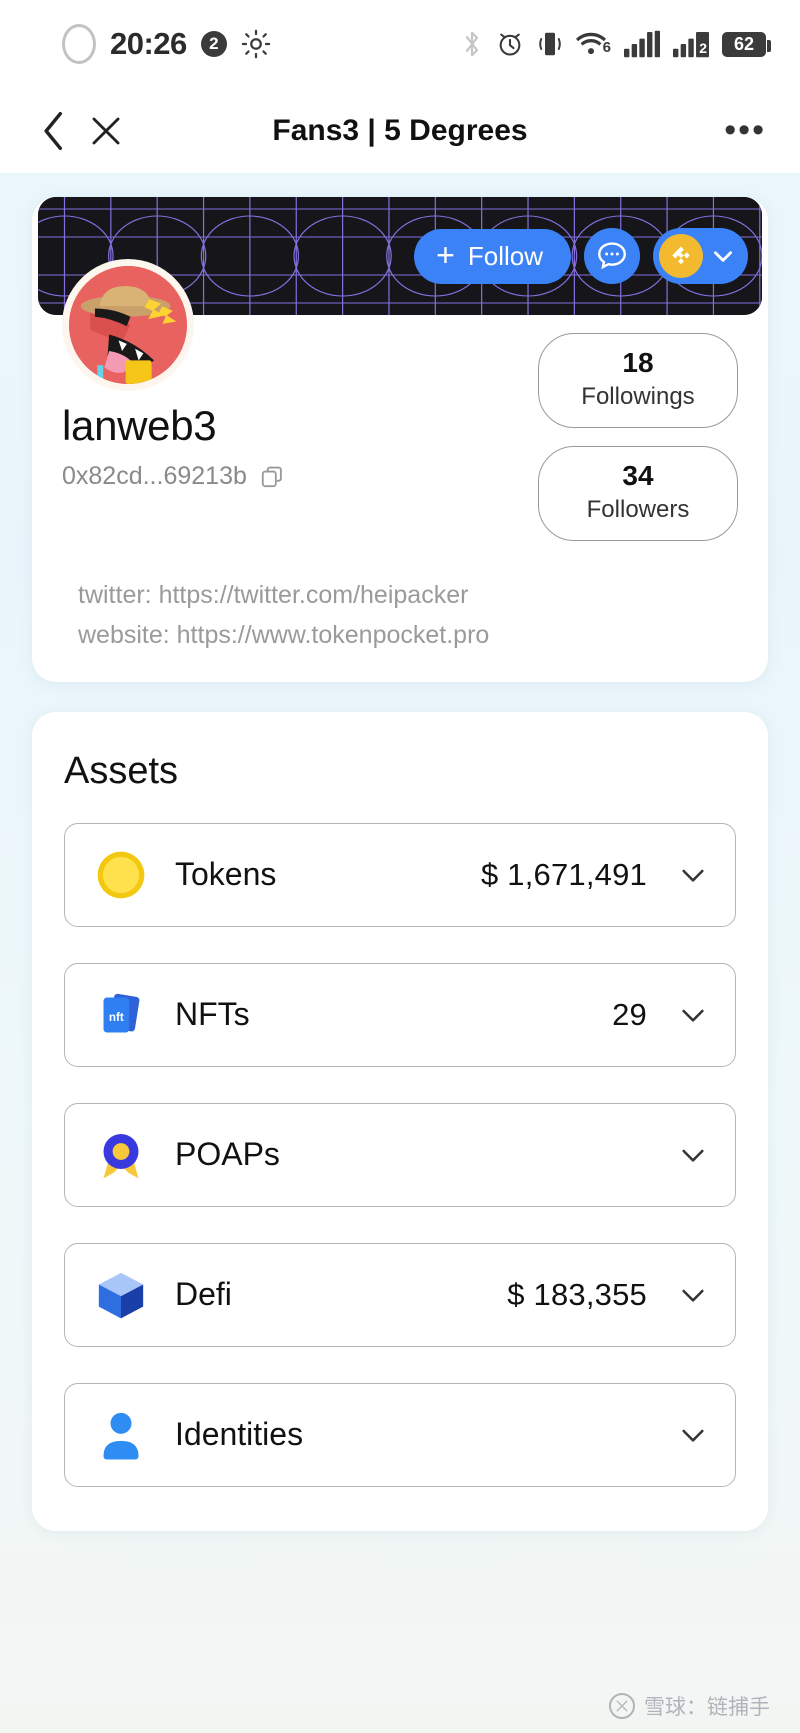 Image resolution: width=800 pixels, height=1733 pixels. What do you see at coordinates (203, 1294) in the screenshot?
I see `asset-label-defi: Defi` at bounding box center [203, 1294].